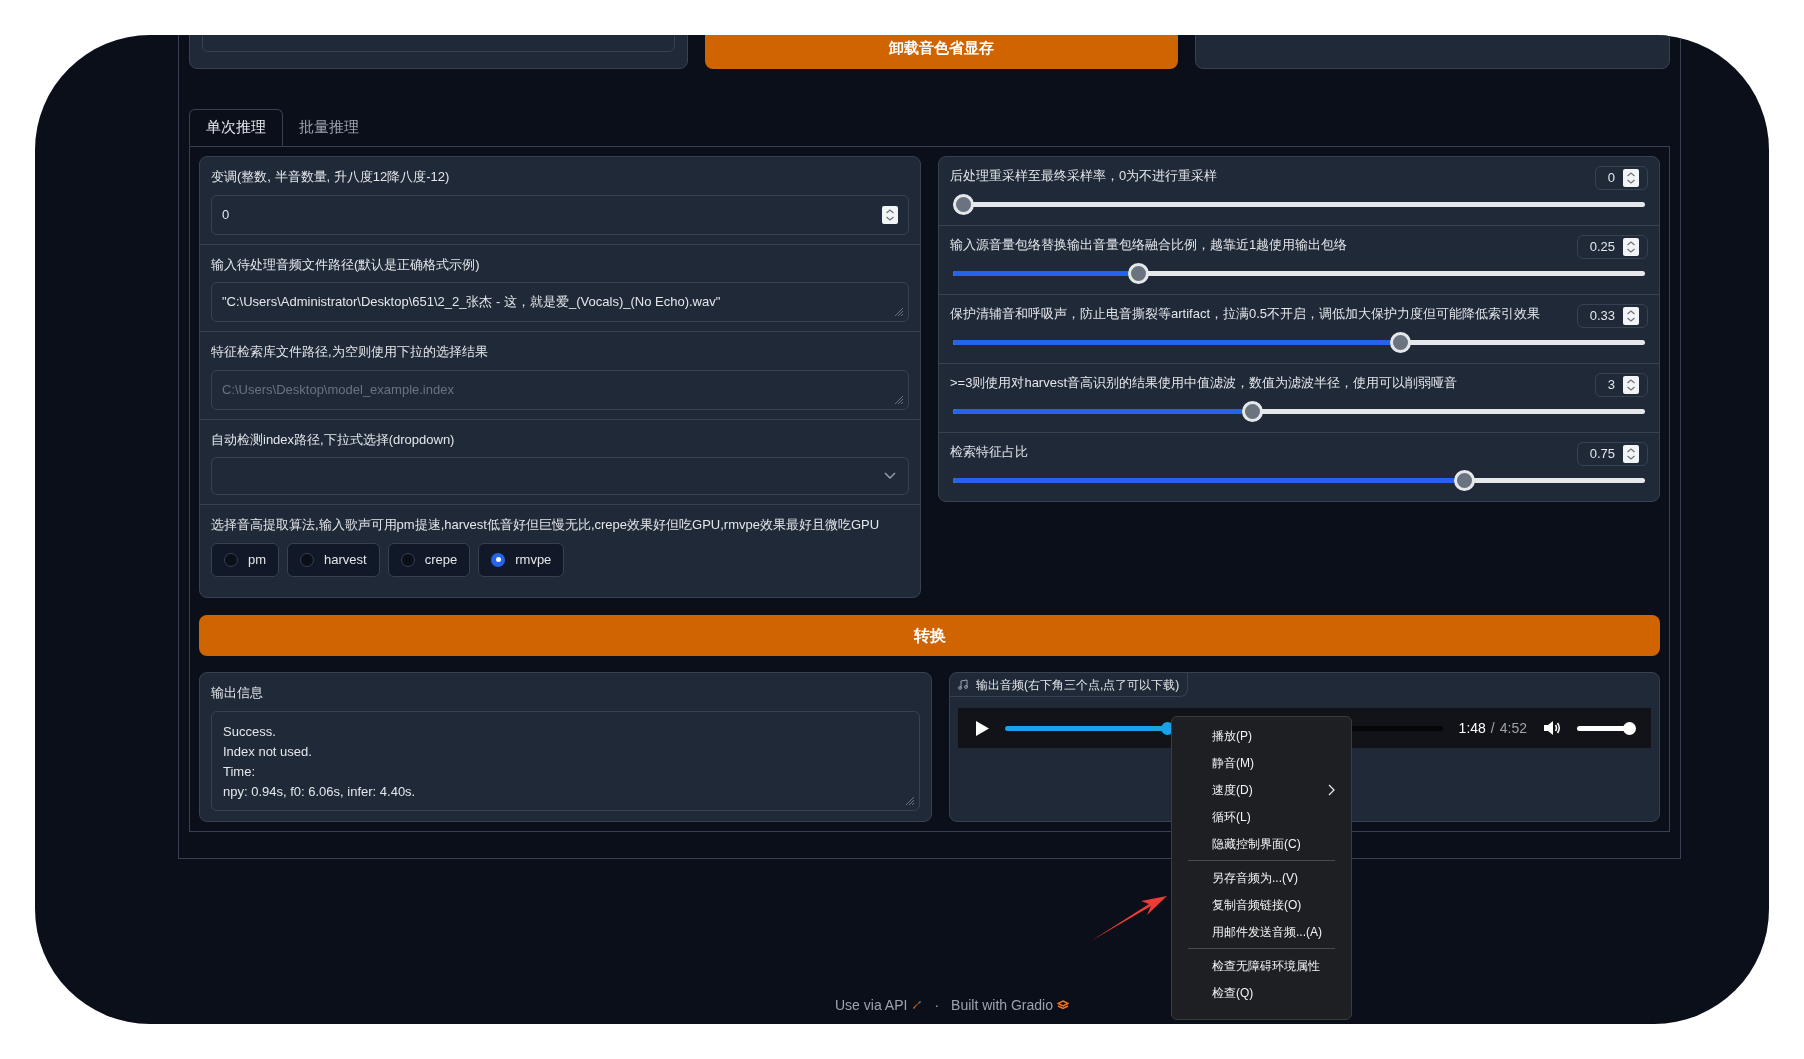 The height and width of the screenshot is (1059, 1804). I want to click on current-time: 1:48, so click(1472, 728).